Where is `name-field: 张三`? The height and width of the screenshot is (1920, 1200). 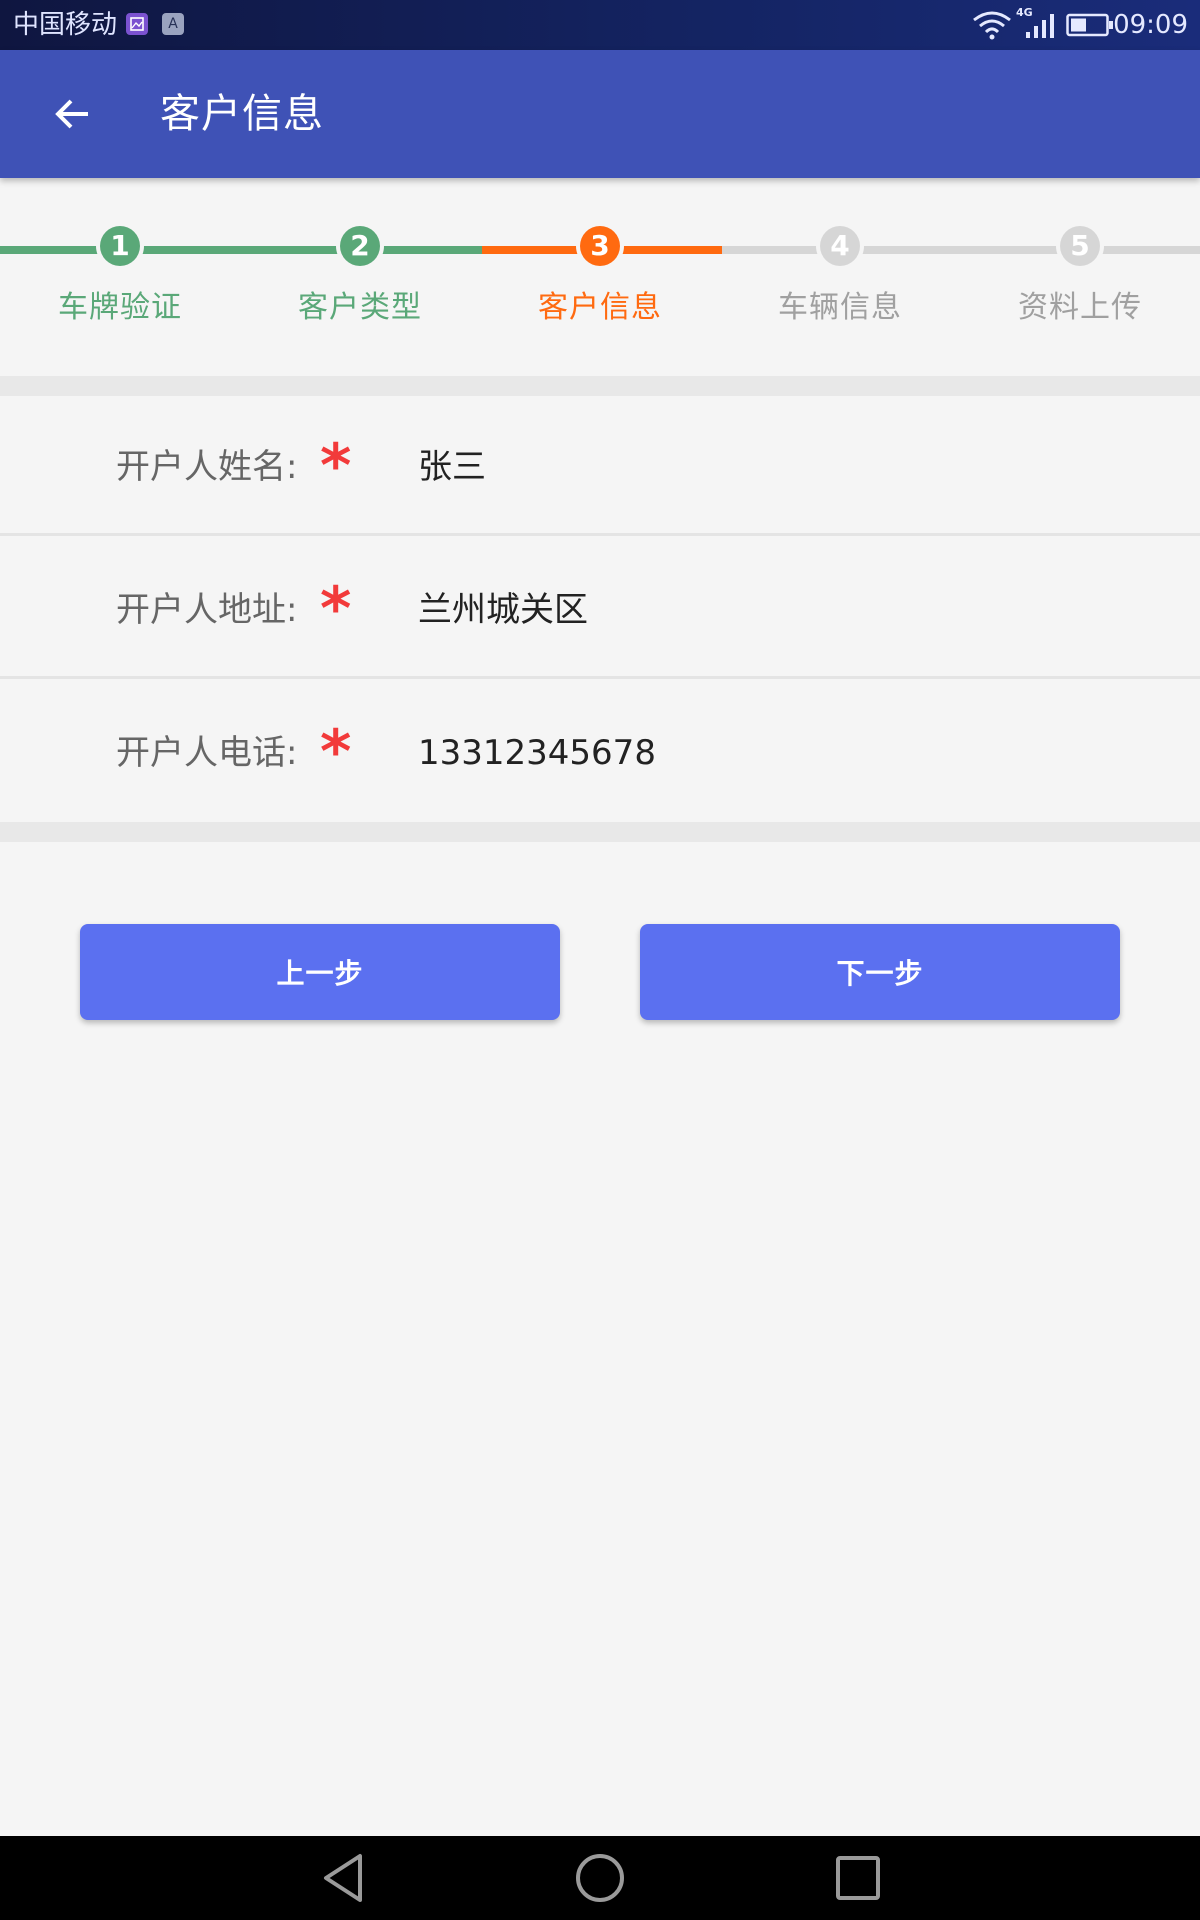
name-field: 张三 is located at coordinates (452, 467).